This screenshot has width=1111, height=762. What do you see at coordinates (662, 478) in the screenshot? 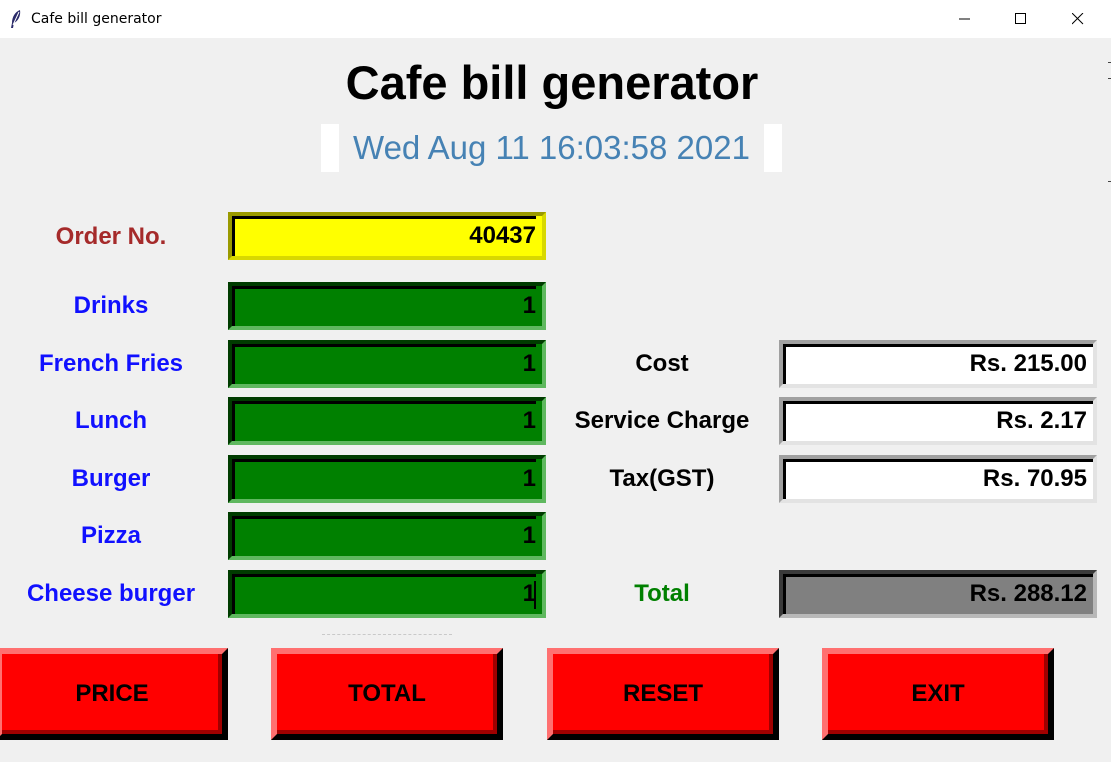
I see `tax-label: Tax(GST)` at bounding box center [662, 478].